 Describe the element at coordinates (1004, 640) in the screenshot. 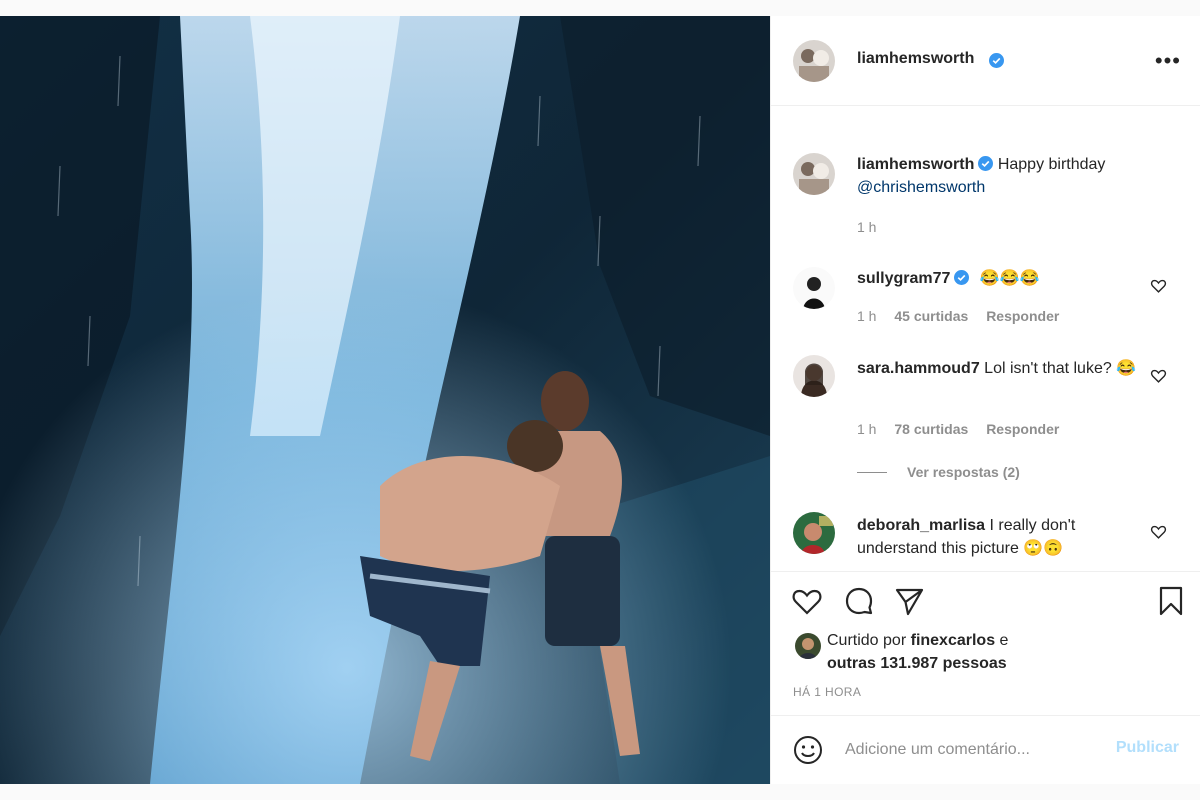

I see `liked-by-suffix: e` at that location.